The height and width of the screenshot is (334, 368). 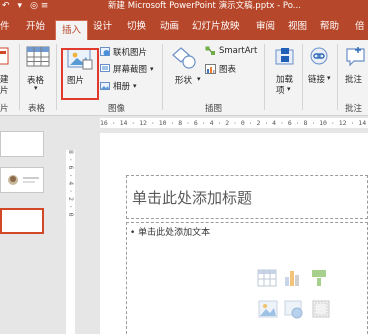 I want to click on table-group-label: 表格, so click(x=37, y=109).